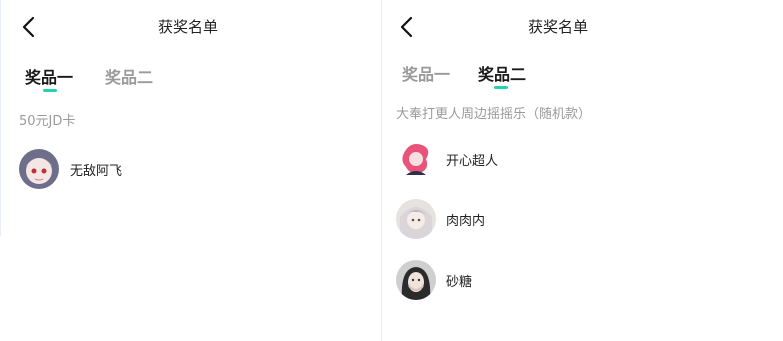  Describe the element at coordinates (521, 159) in the screenshot. I see `winner-row: 开心超人` at that location.